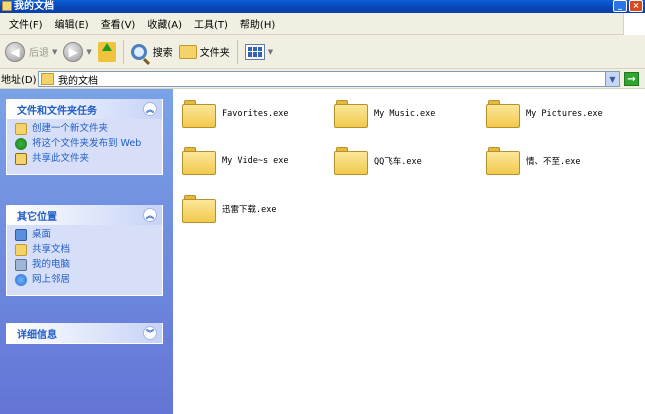  I want to click on address-input: 我的文档 ▼, so click(329, 79).